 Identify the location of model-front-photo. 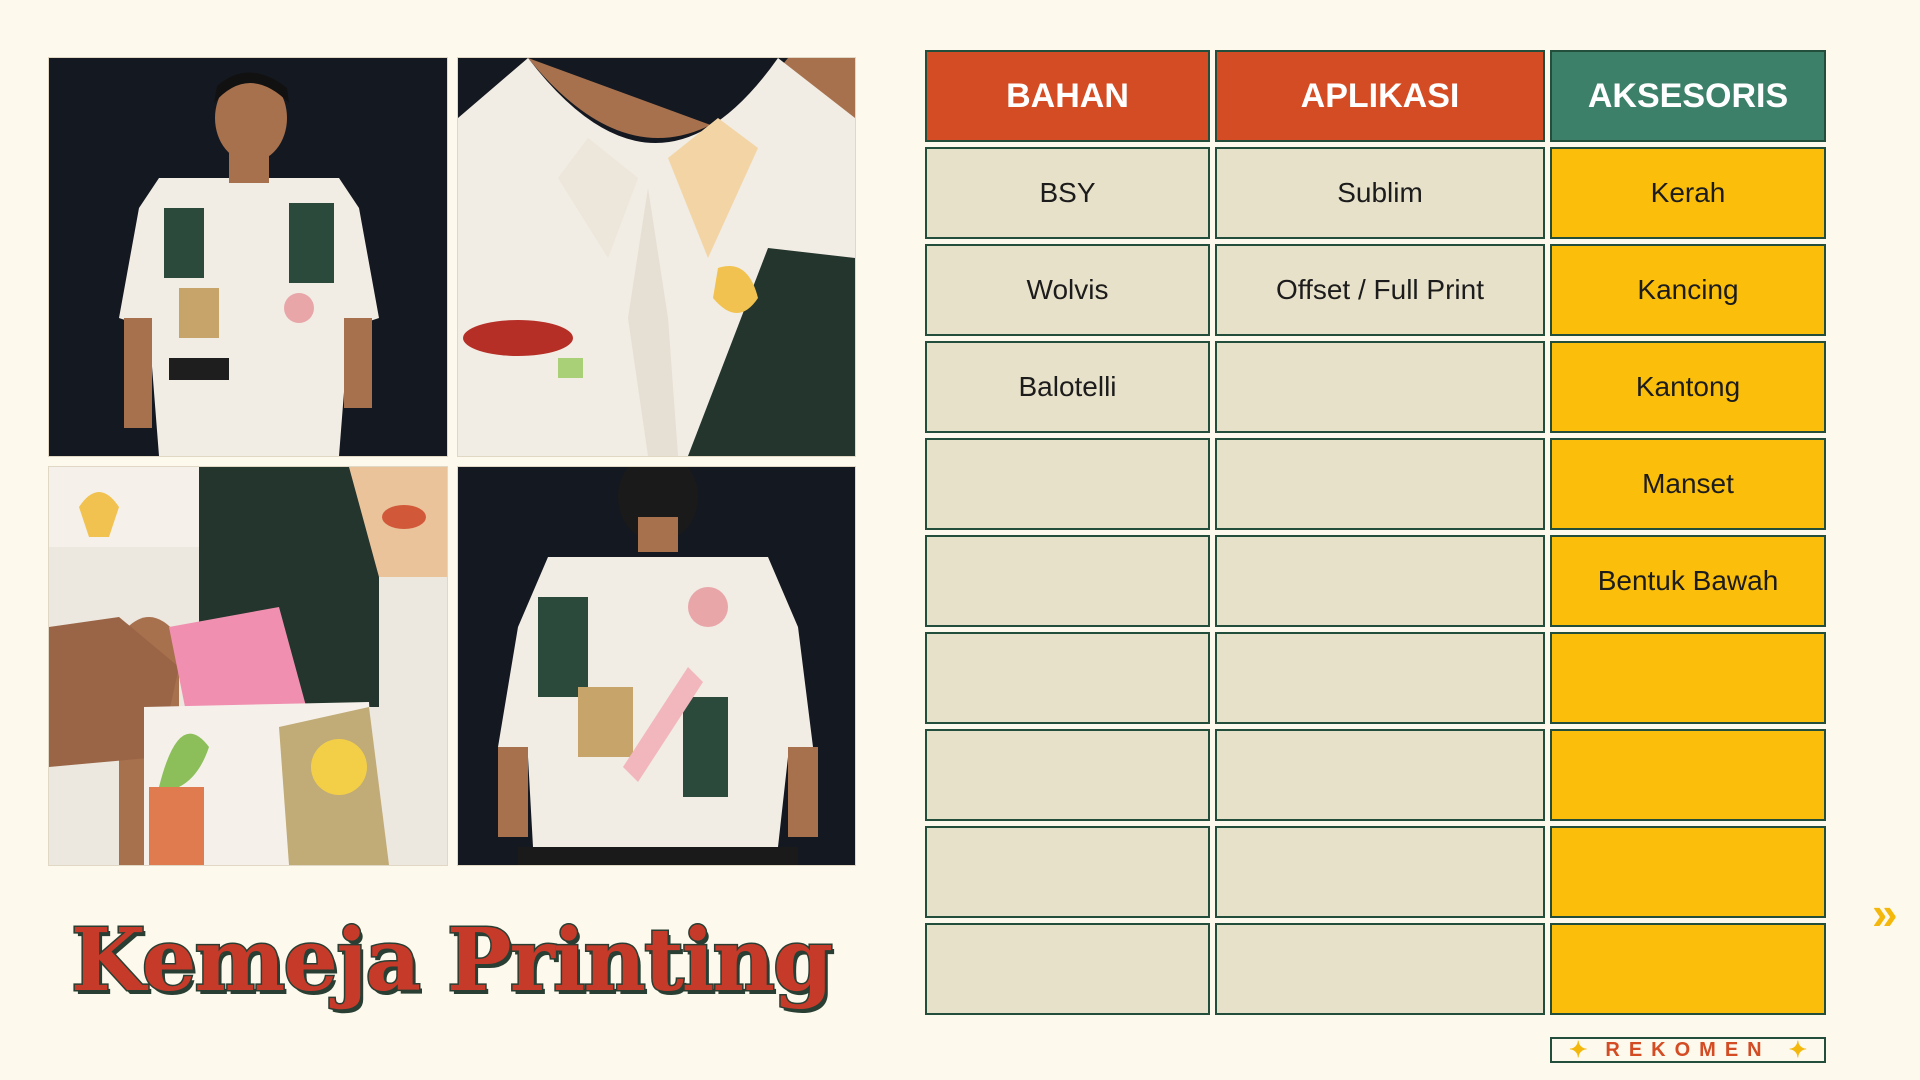
(248, 257).